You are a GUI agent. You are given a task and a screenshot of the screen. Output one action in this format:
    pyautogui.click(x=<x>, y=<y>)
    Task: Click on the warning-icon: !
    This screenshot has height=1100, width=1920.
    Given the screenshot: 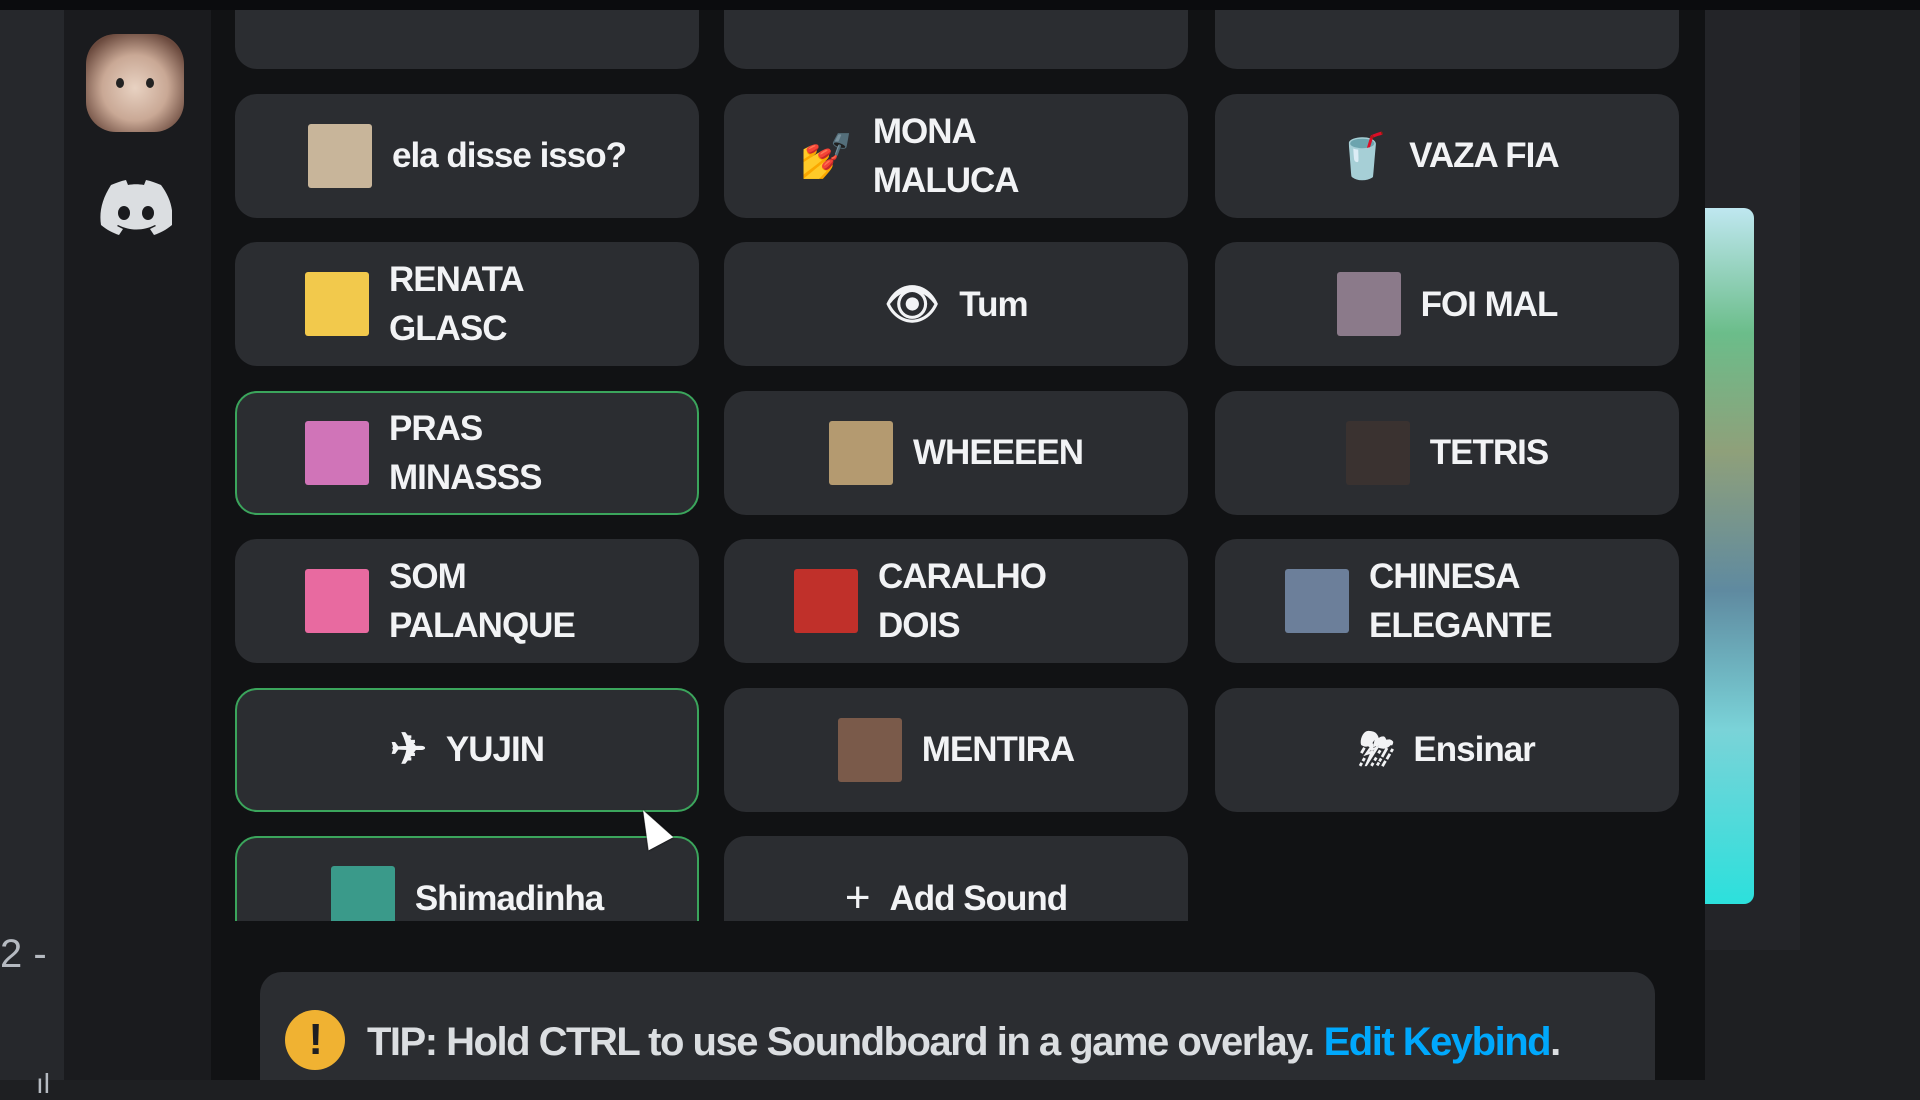 What is the action you would take?
    pyautogui.click(x=315, y=1040)
    